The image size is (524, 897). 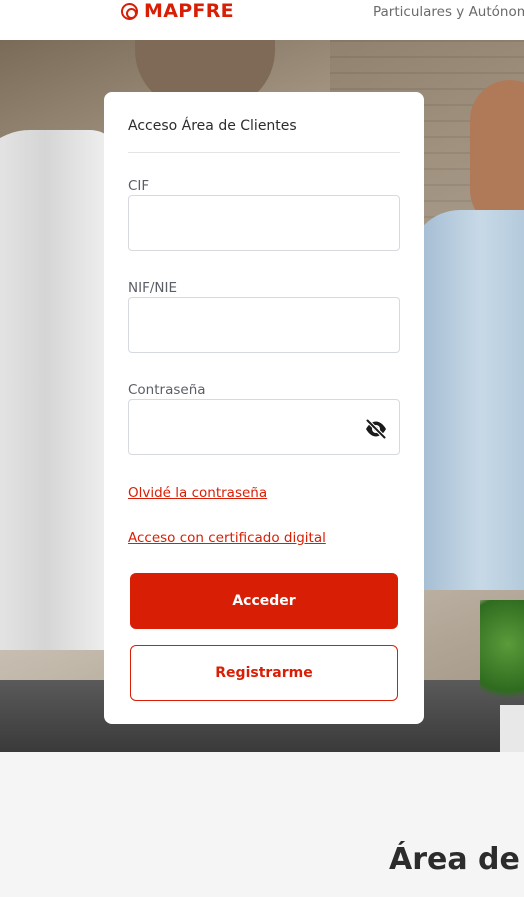 I want to click on hero-pot, so click(x=512, y=728).